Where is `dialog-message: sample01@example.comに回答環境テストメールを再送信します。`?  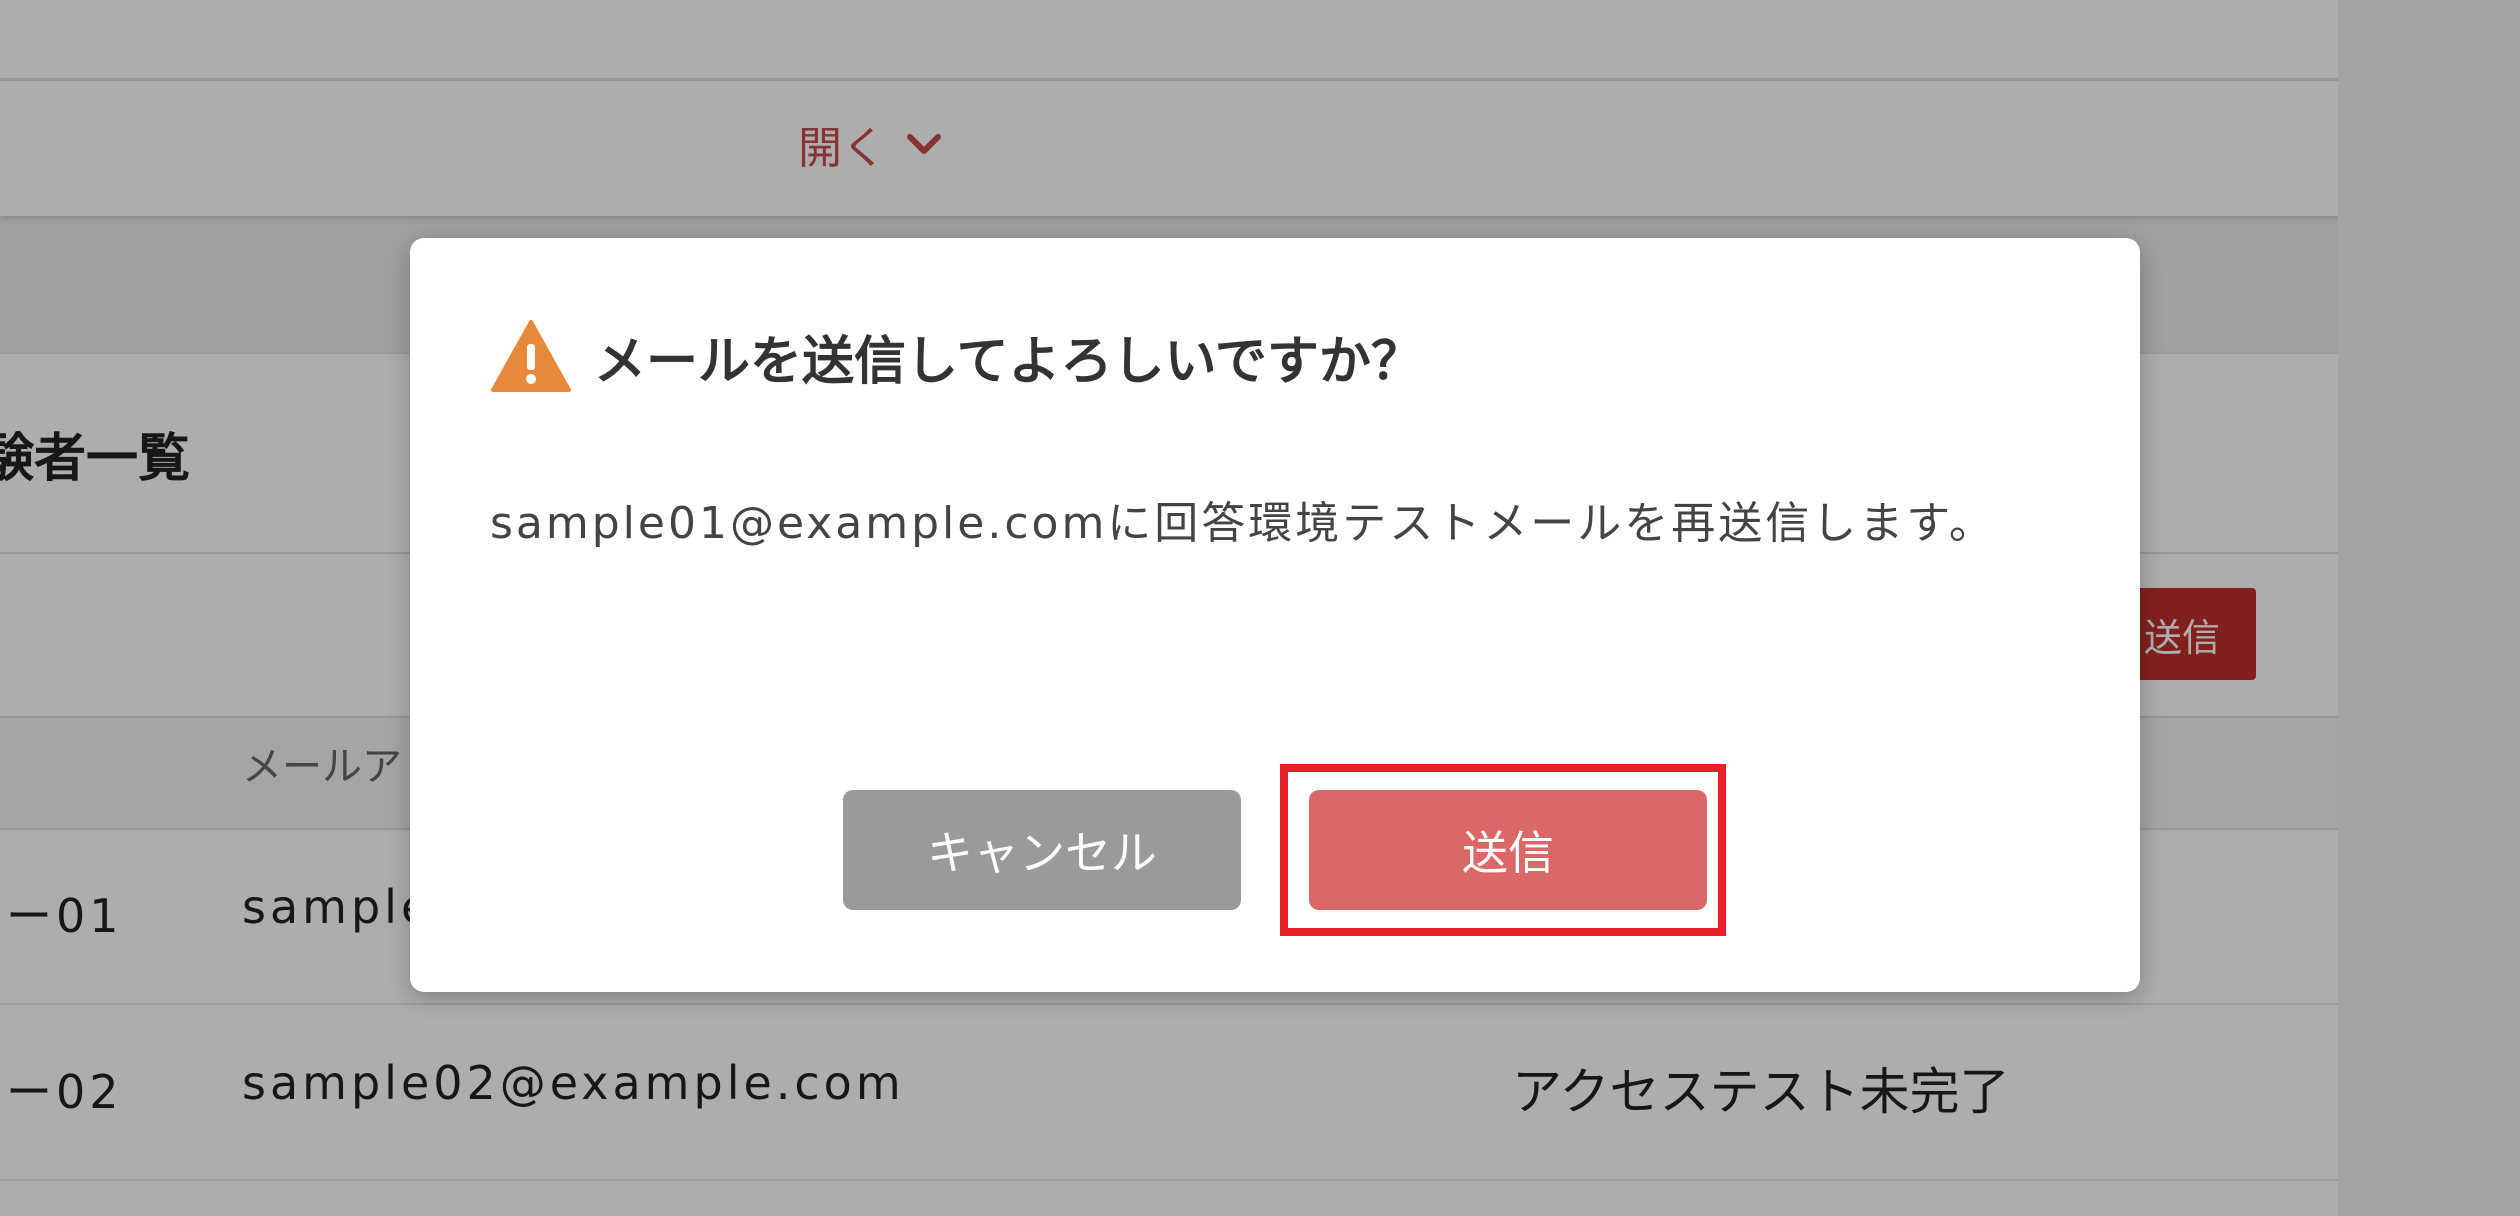
dialog-message: sample01@example.comに回答環境テストメールを再送信します。 is located at coordinates (1243, 523).